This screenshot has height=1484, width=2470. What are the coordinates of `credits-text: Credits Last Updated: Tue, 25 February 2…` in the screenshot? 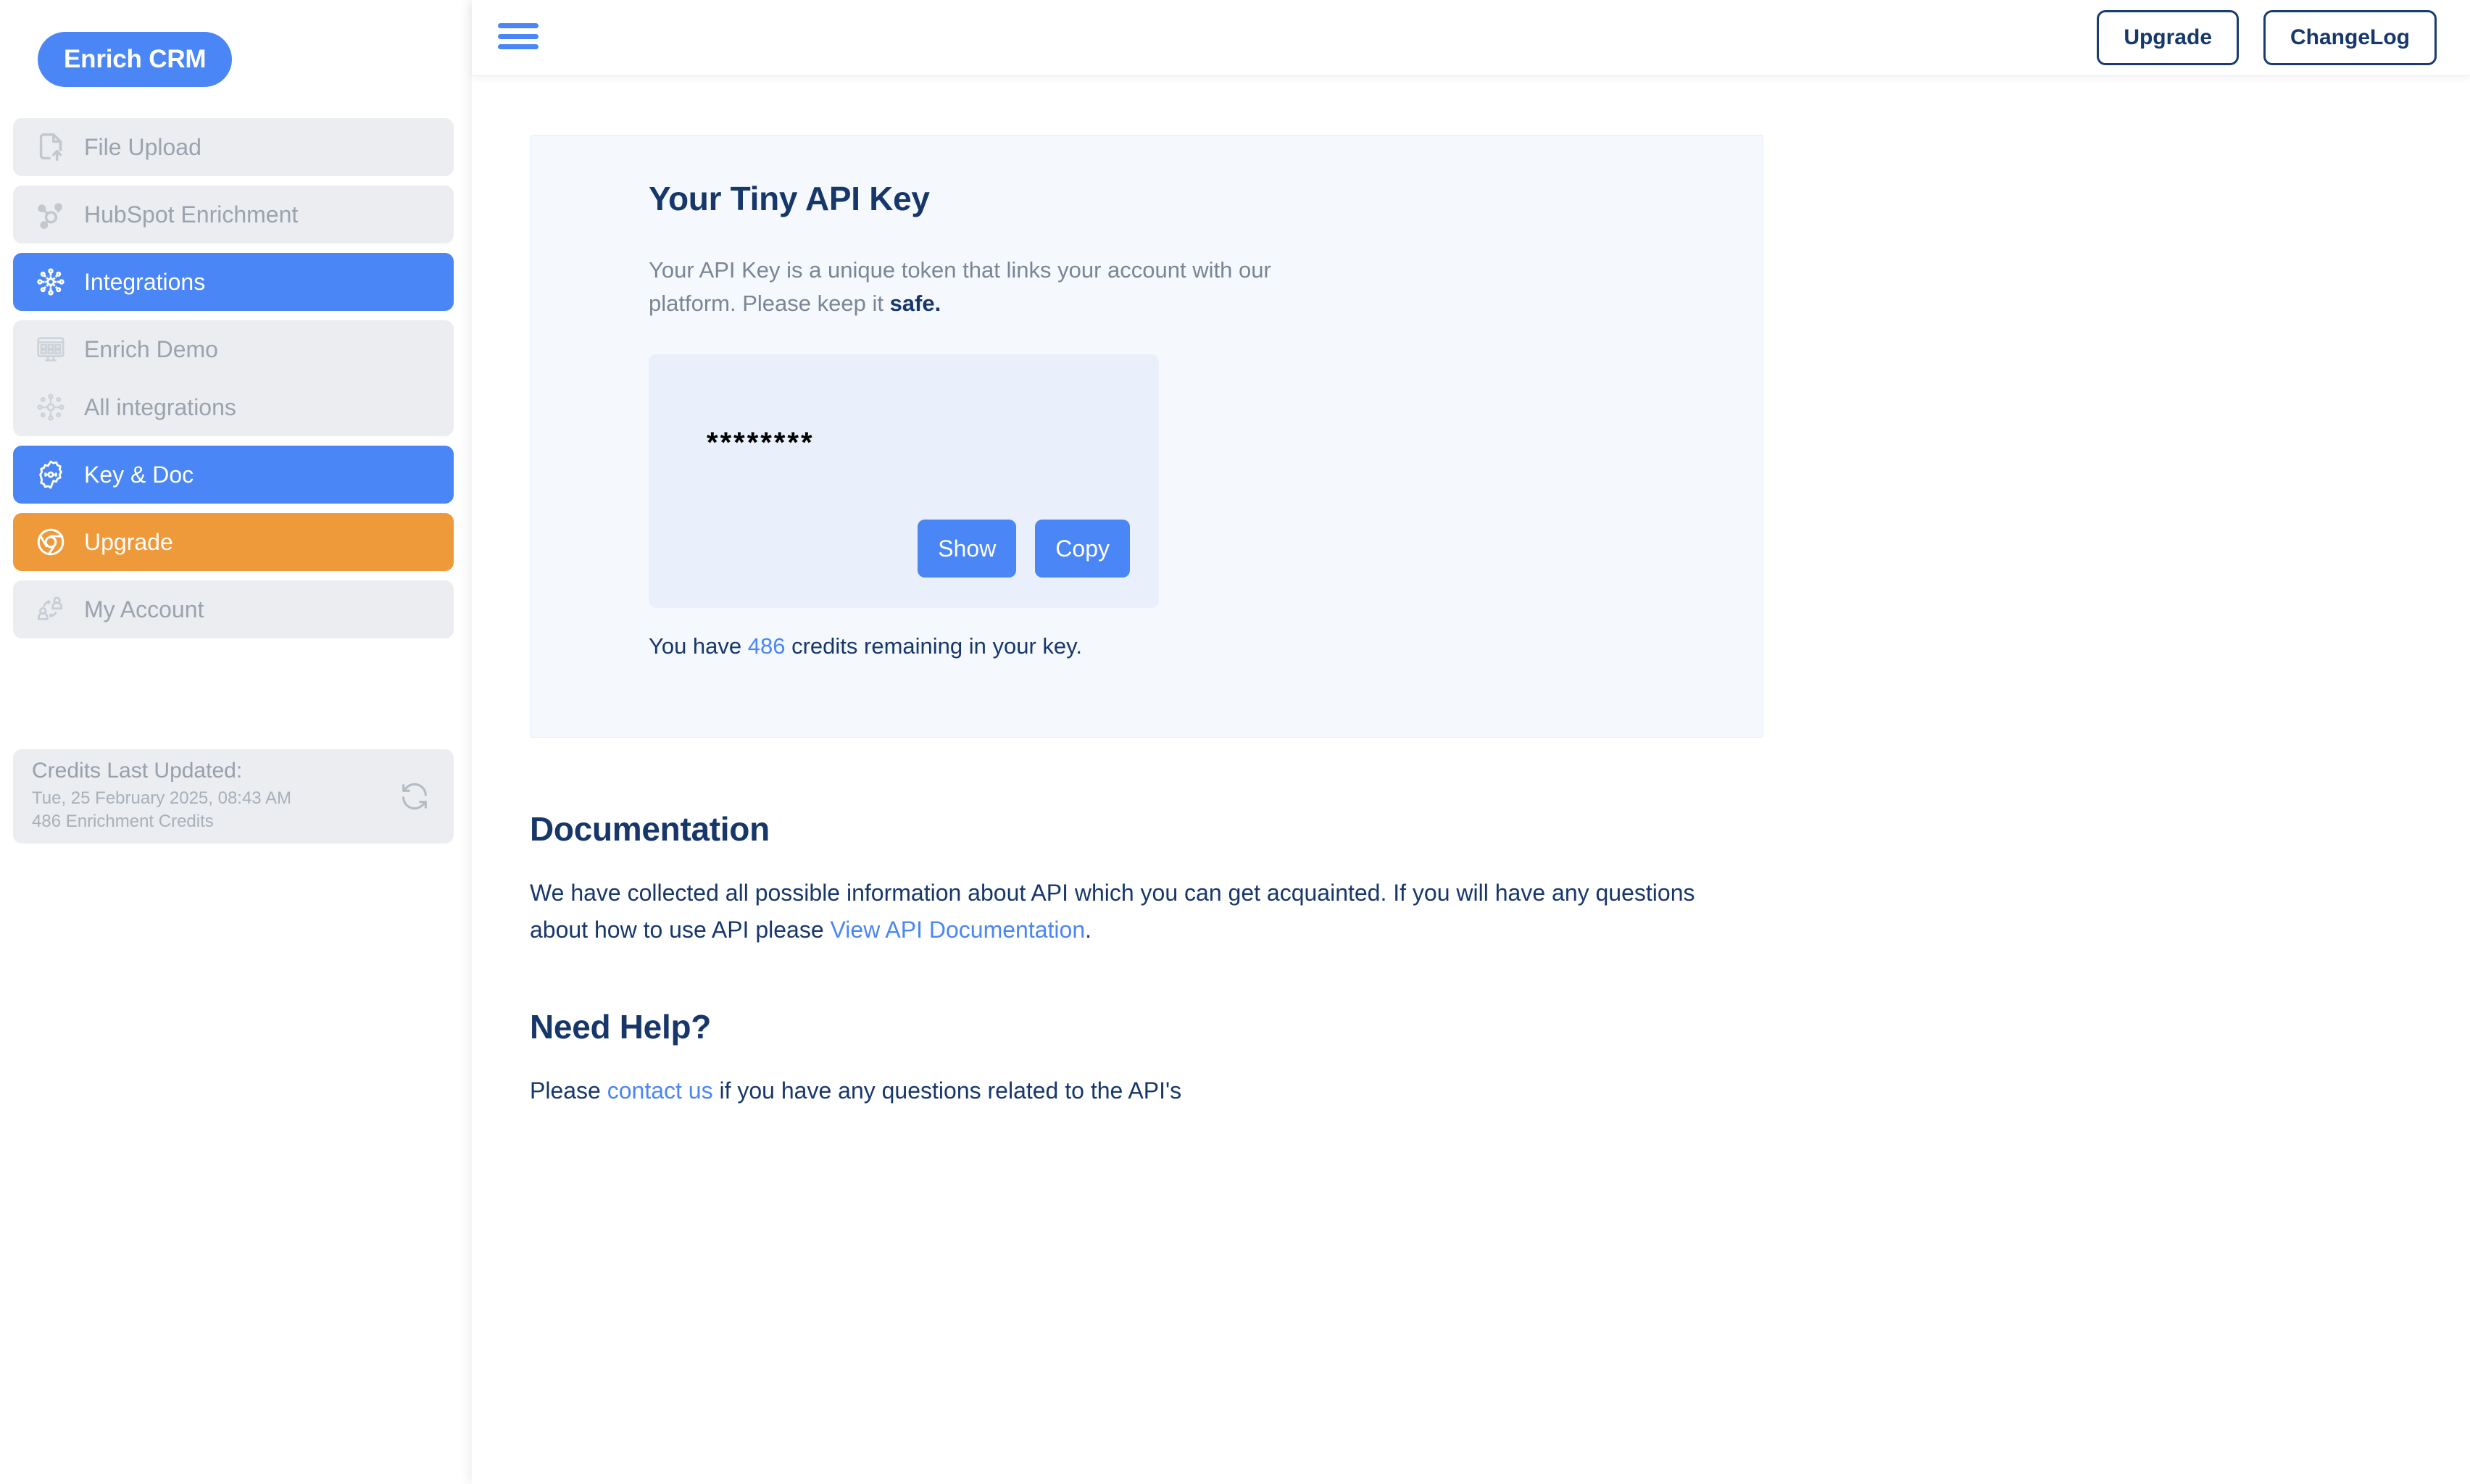 It's located at (213, 796).